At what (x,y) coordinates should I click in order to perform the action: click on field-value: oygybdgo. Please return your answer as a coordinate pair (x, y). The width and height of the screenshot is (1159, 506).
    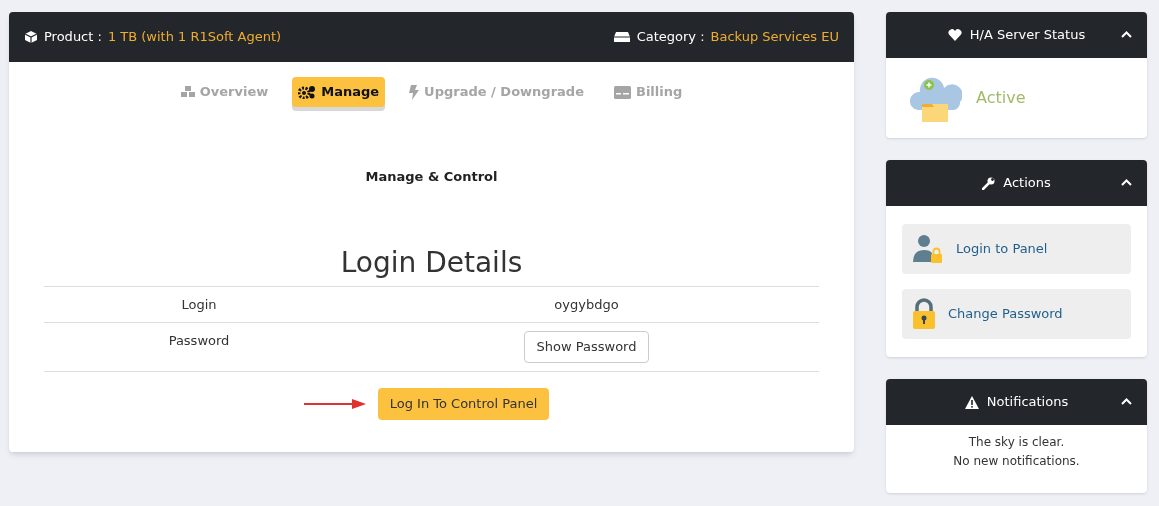
    Looking at the image, I should click on (586, 304).